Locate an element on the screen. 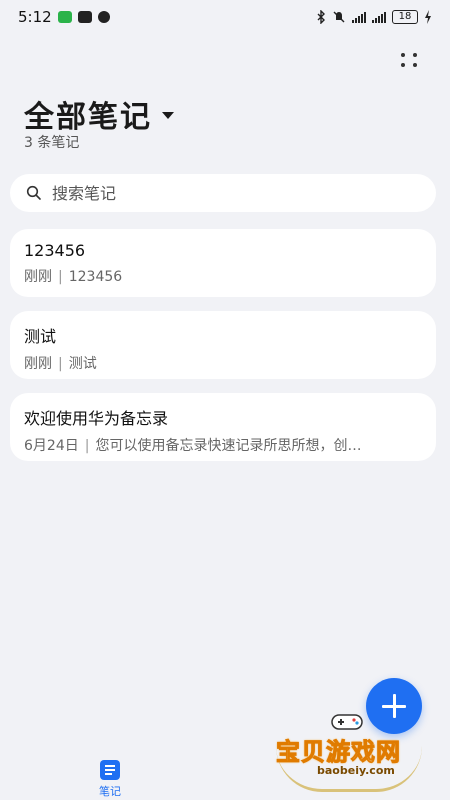  search-input is located at coordinates (222, 193).